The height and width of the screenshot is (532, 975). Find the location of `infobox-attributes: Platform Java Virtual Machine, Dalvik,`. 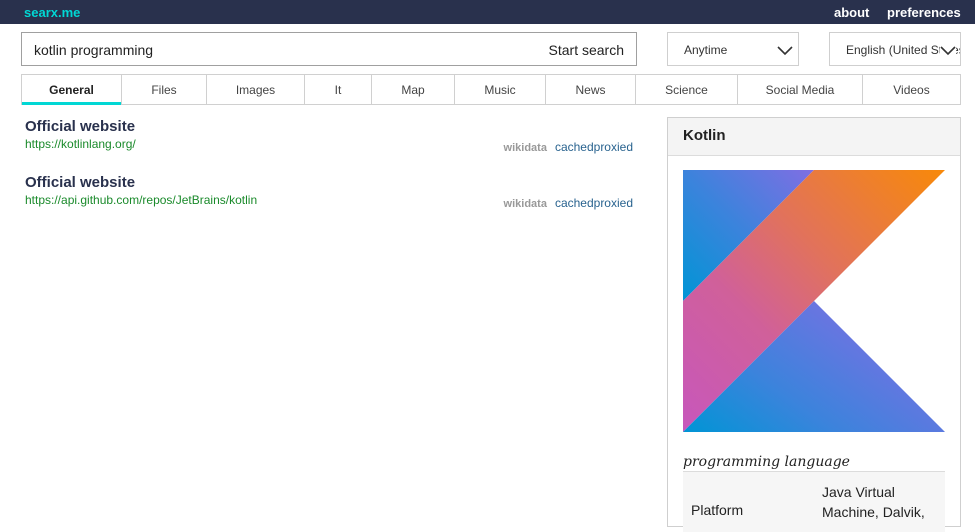

infobox-attributes: Platform Java Virtual Machine, Dalvik, is located at coordinates (814, 502).